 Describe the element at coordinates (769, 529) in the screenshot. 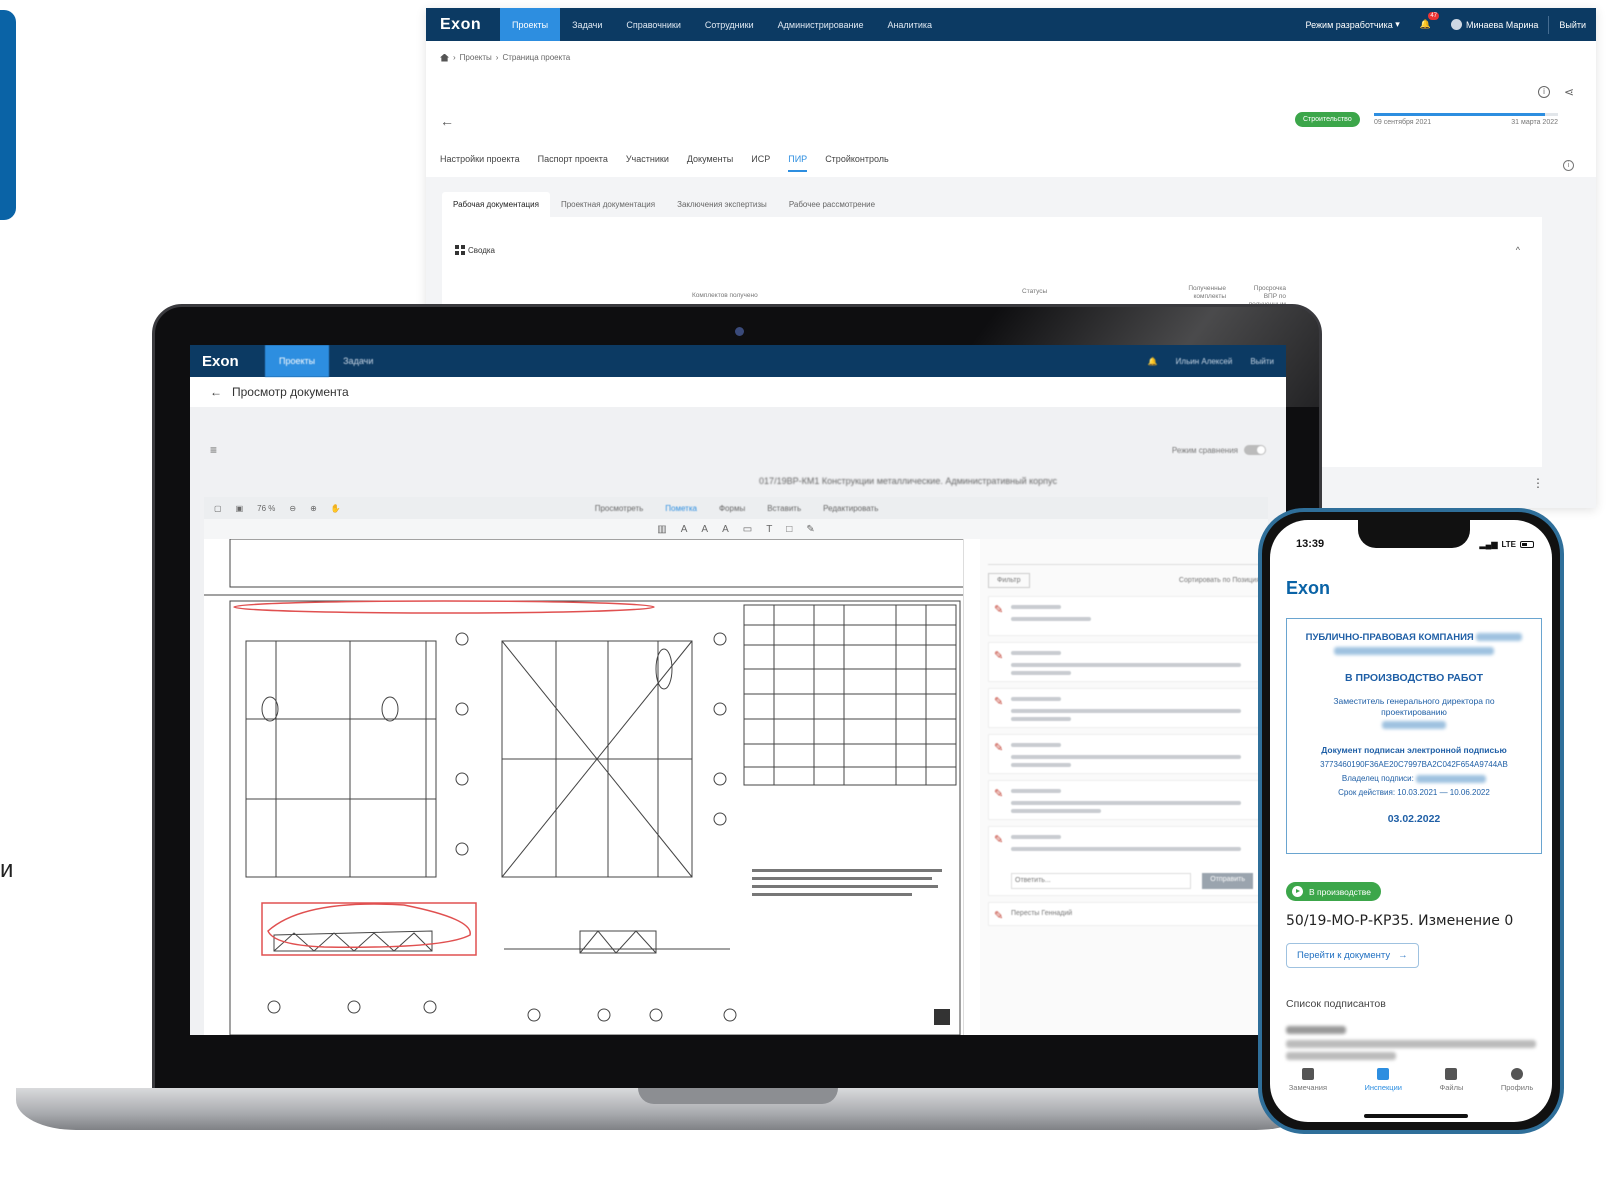

I see `text-icon: T` at that location.